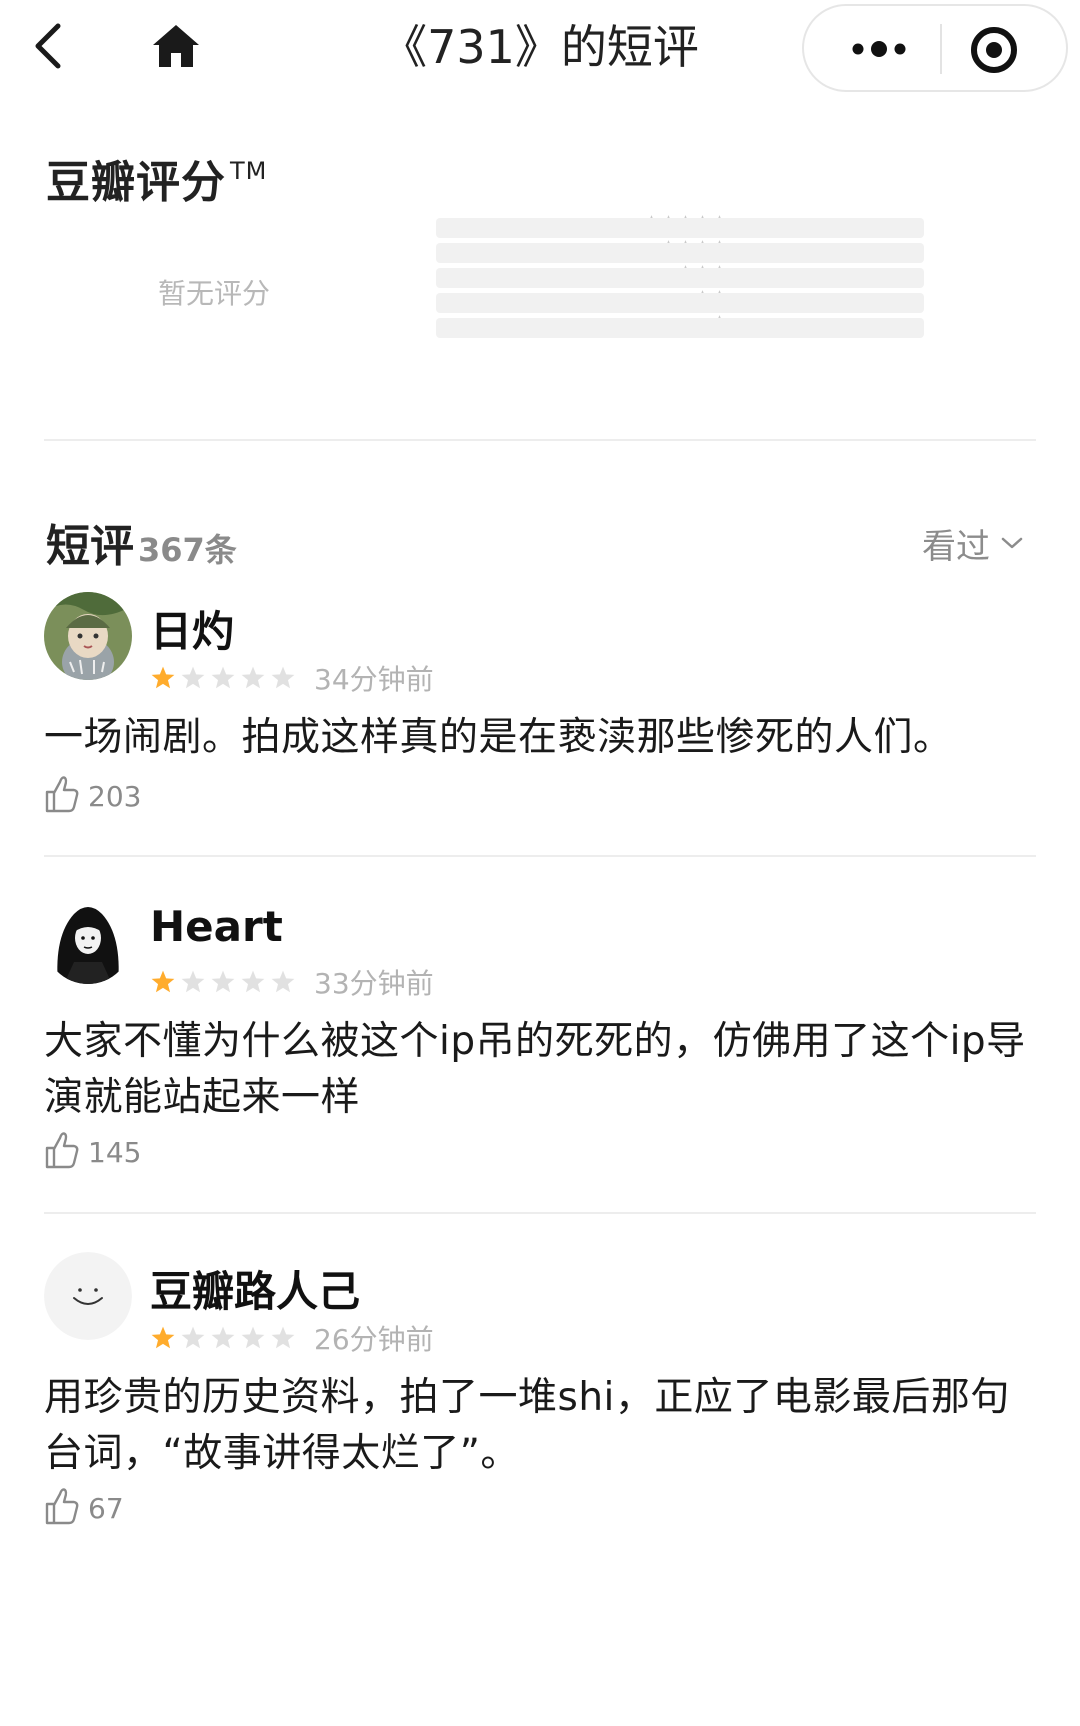 This screenshot has height=1726, width=1080. I want to click on short-reviews-header: 短评 367条, so click(141, 541).